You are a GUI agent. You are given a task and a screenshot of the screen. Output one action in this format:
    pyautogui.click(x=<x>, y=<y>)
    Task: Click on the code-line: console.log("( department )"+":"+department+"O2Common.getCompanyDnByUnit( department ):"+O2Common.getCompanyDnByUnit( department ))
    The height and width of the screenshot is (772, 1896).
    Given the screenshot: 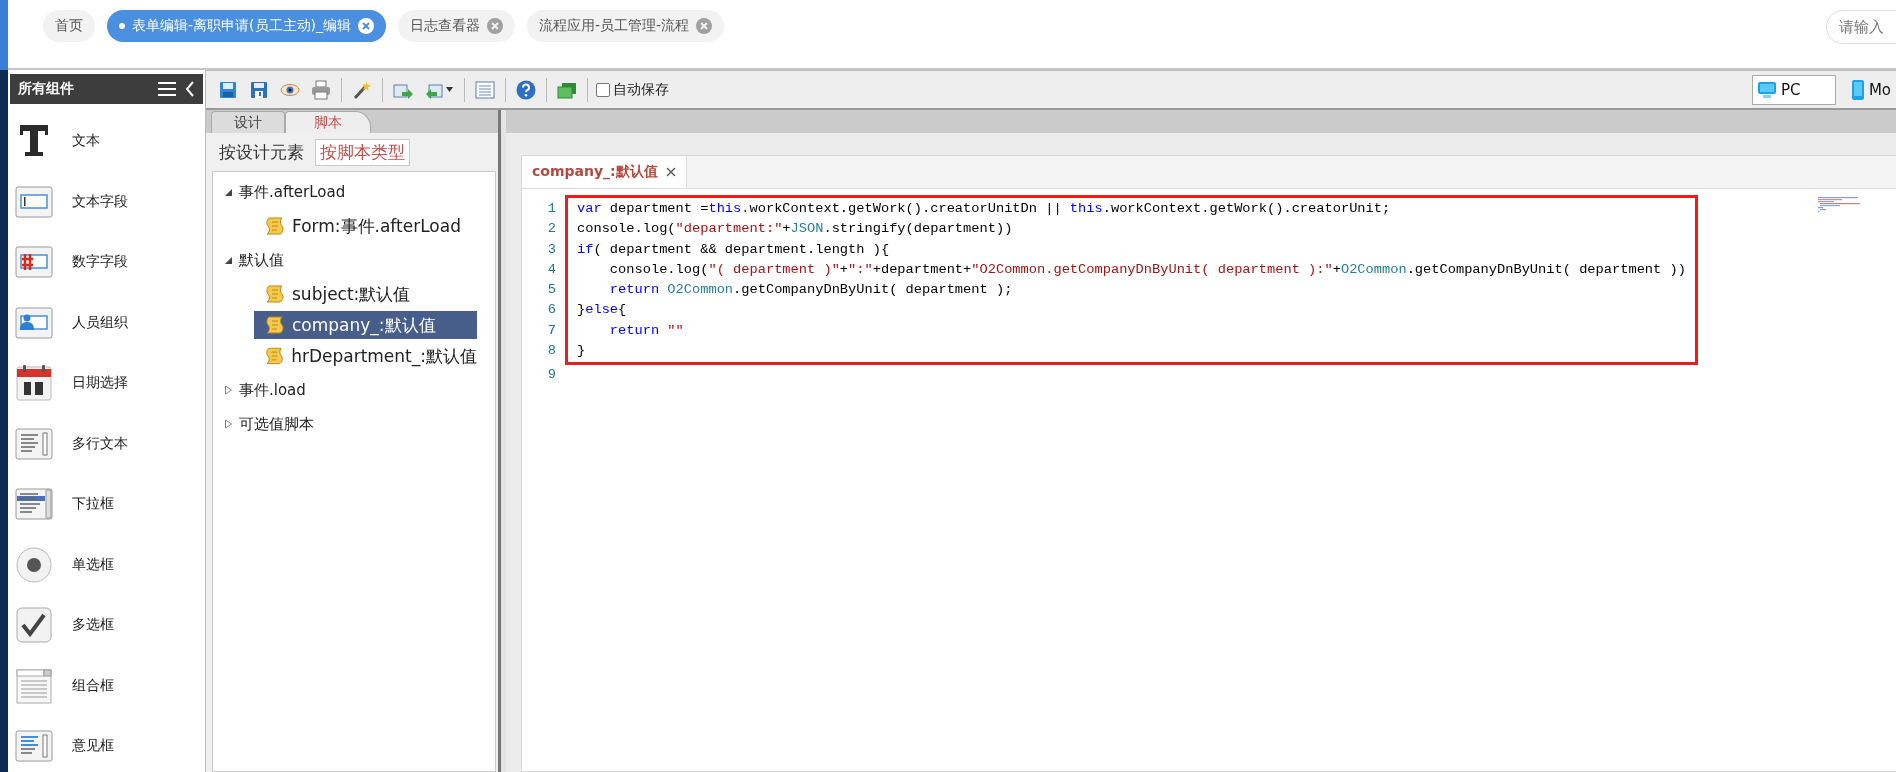 What is the action you would take?
    pyautogui.click(x=1131, y=270)
    